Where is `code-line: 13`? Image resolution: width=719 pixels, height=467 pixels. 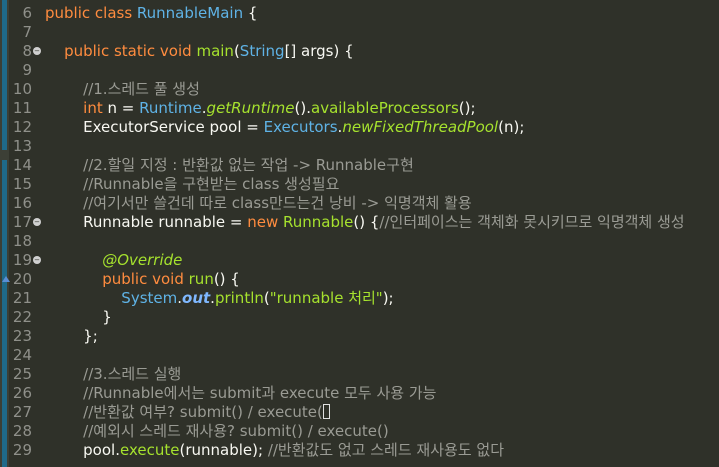 code-line: 13 is located at coordinates (359, 146).